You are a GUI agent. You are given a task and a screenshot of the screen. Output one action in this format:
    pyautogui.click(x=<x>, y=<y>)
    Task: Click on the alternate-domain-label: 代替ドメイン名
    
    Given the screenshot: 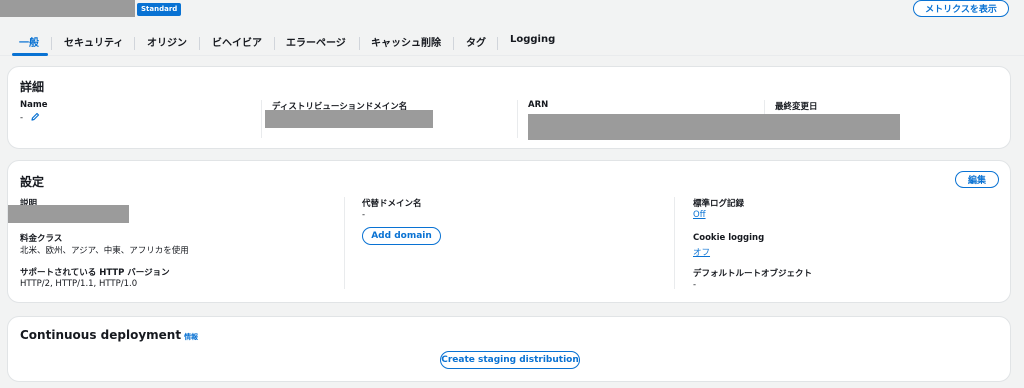 What is the action you would take?
    pyautogui.click(x=392, y=204)
    